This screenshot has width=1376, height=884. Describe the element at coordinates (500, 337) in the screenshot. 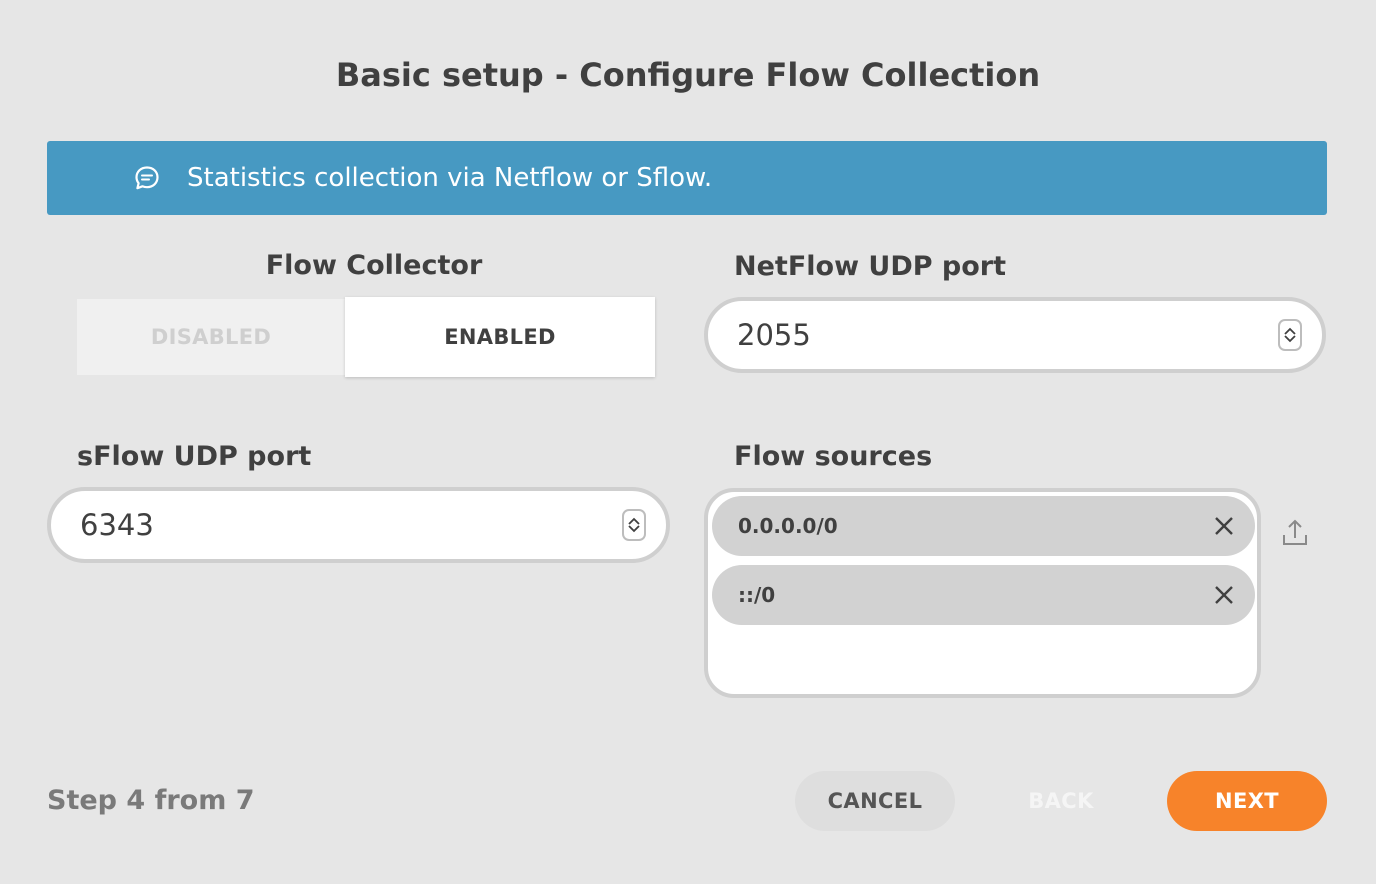

I see `toggle-option-enabled: ENABLED` at that location.